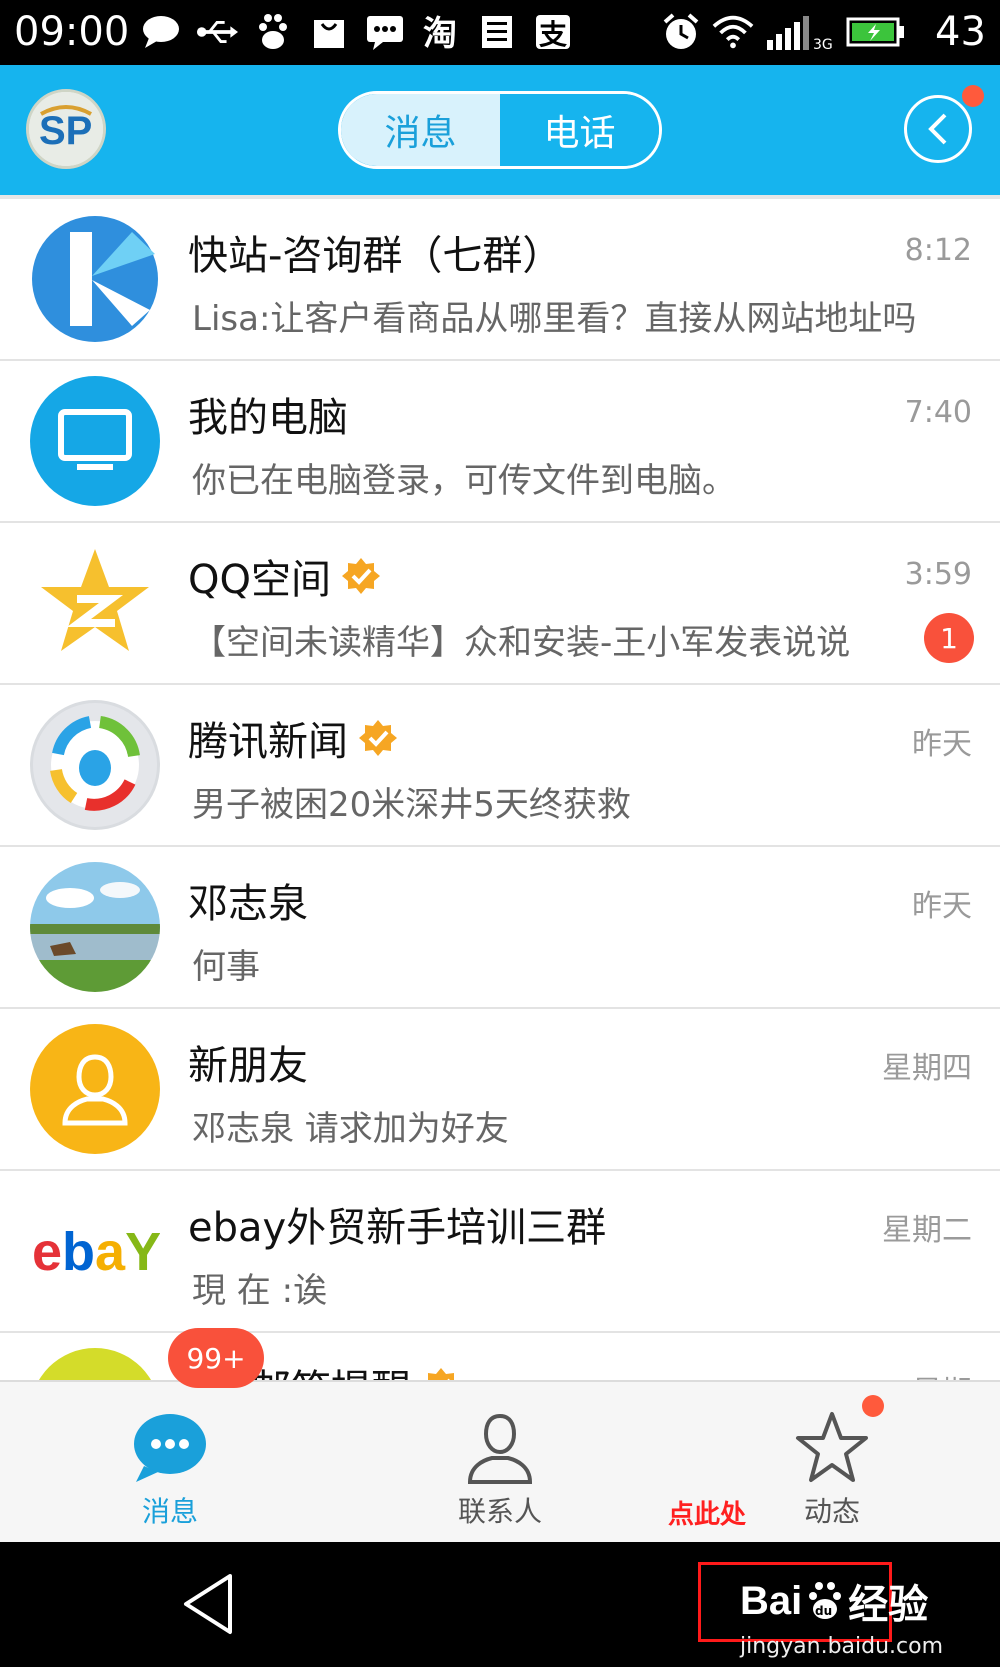 The width and height of the screenshot is (1000, 1667). What do you see at coordinates (579, 130) in the screenshot?
I see `tab-calls: 电话` at bounding box center [579, 130].